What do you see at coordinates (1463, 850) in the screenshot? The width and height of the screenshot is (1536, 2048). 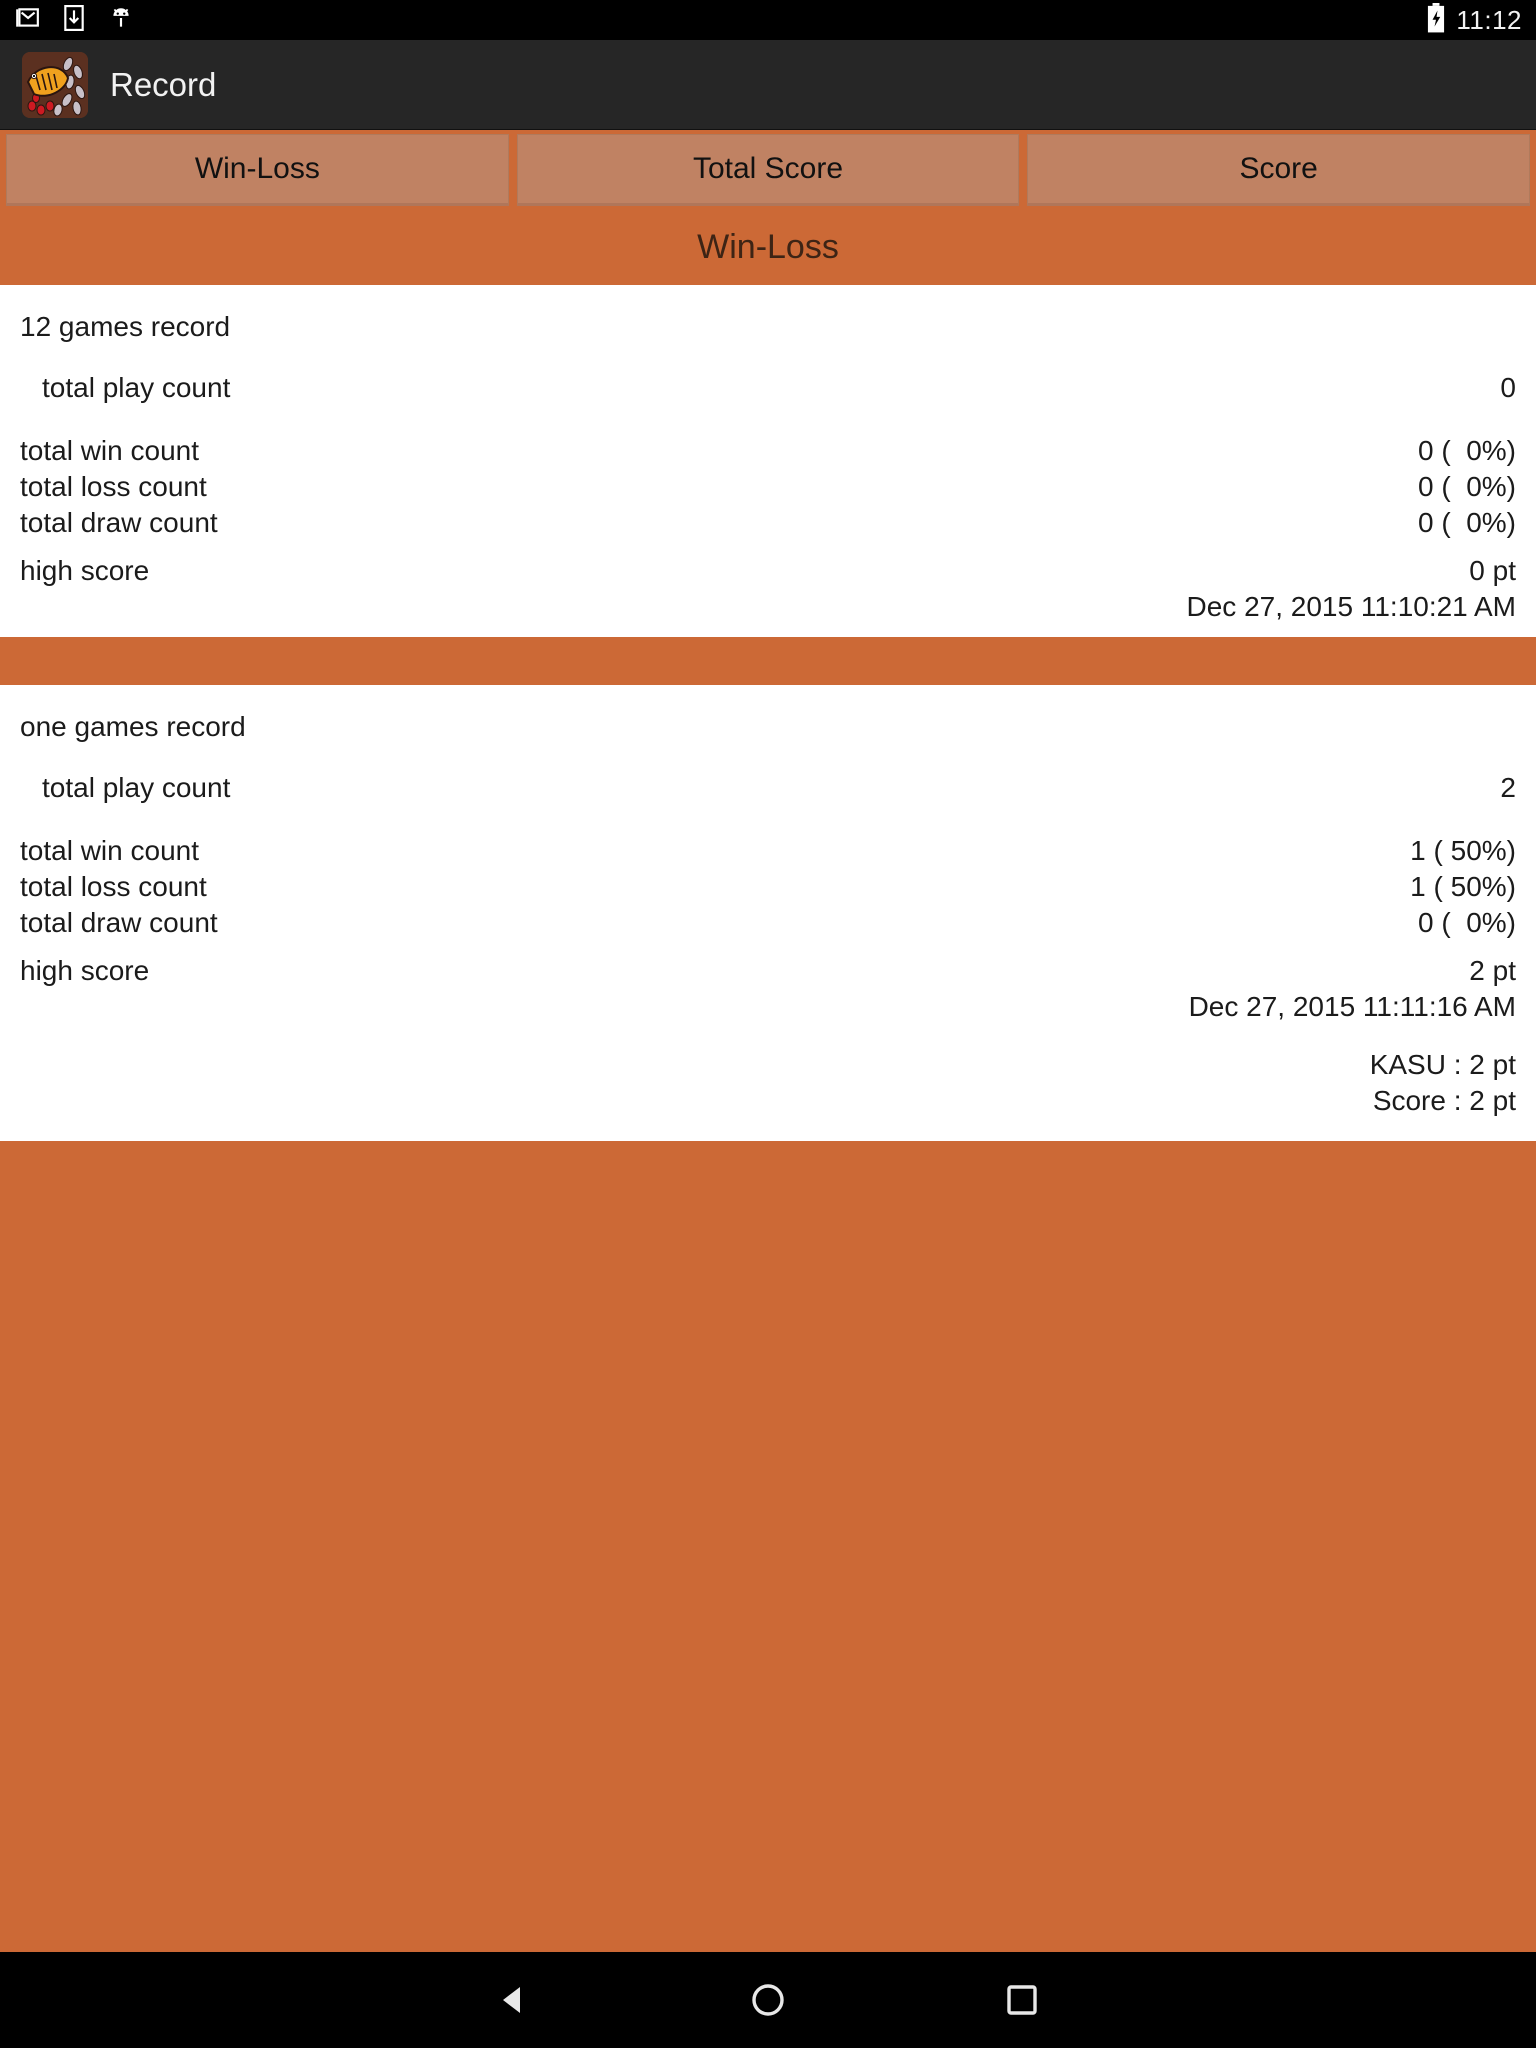 I see `total-win-count-value: 1 ( 50%)` at bounding box center [1463, 850].